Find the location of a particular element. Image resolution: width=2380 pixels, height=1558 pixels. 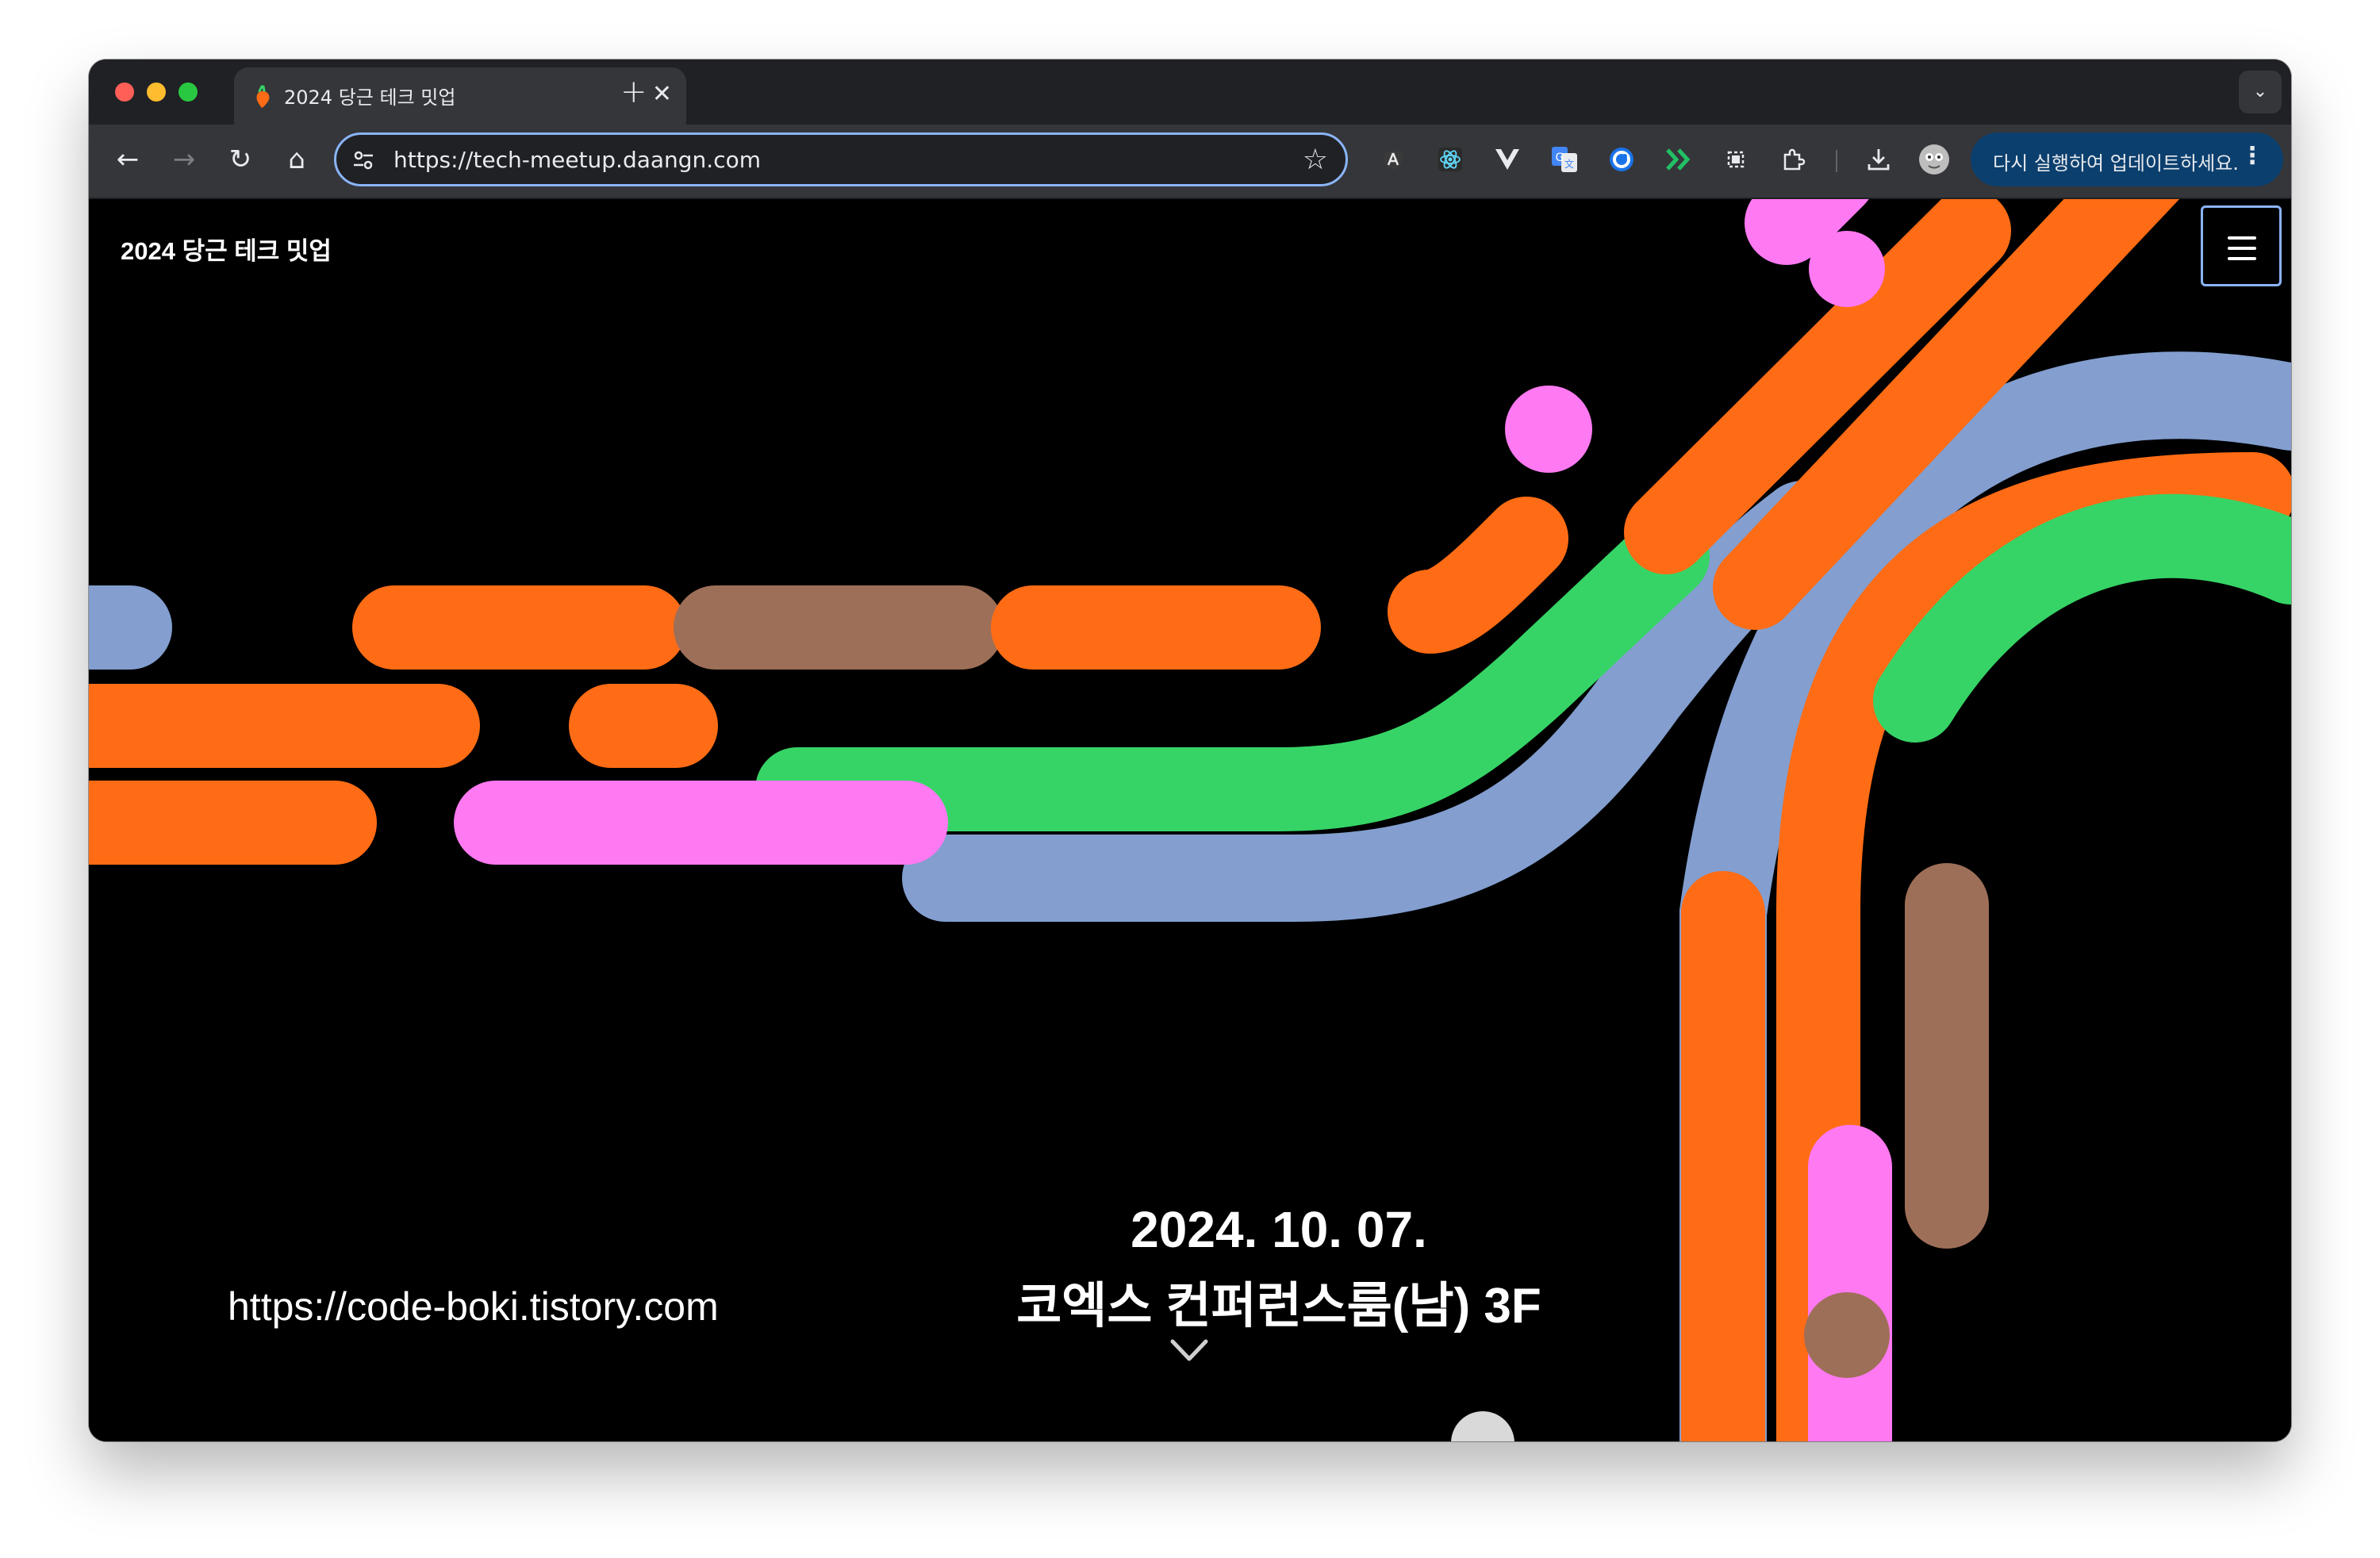

google-translate-icon: G文 is located at coordinates (1564, 159).